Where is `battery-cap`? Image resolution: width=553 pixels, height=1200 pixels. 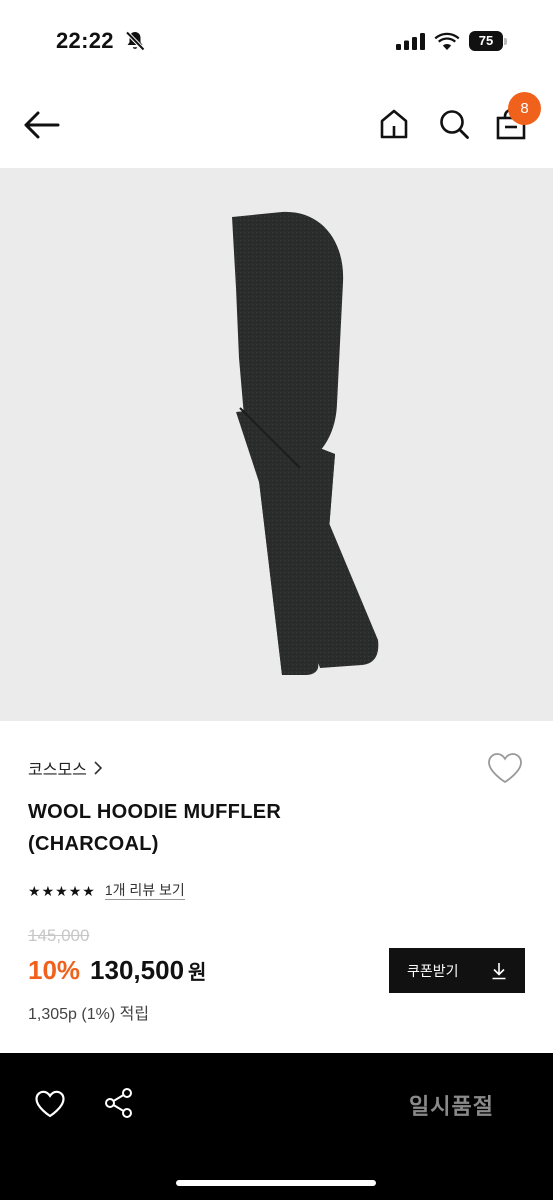 battery-cap is located at coordinates (505, 41).